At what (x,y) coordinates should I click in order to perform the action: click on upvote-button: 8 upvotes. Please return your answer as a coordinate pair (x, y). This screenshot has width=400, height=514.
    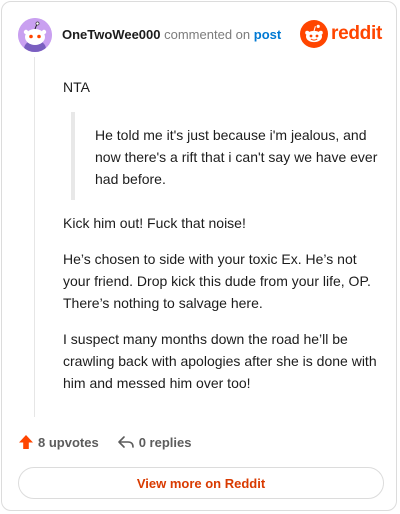
    Looking at the image, I should click on (58, 442).